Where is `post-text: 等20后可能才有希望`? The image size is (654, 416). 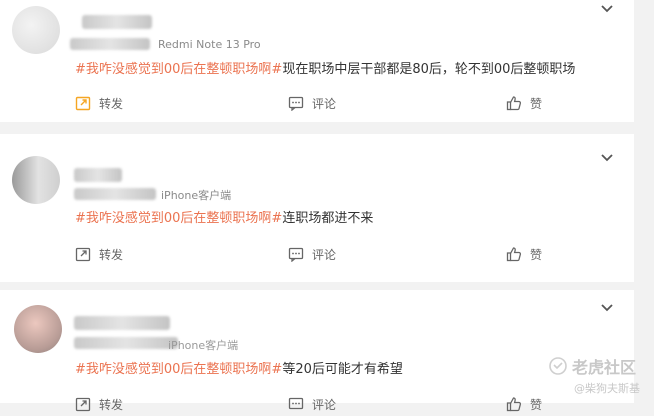 post-text: 等20后可能才有希望 is located at coordinates (342, 369).